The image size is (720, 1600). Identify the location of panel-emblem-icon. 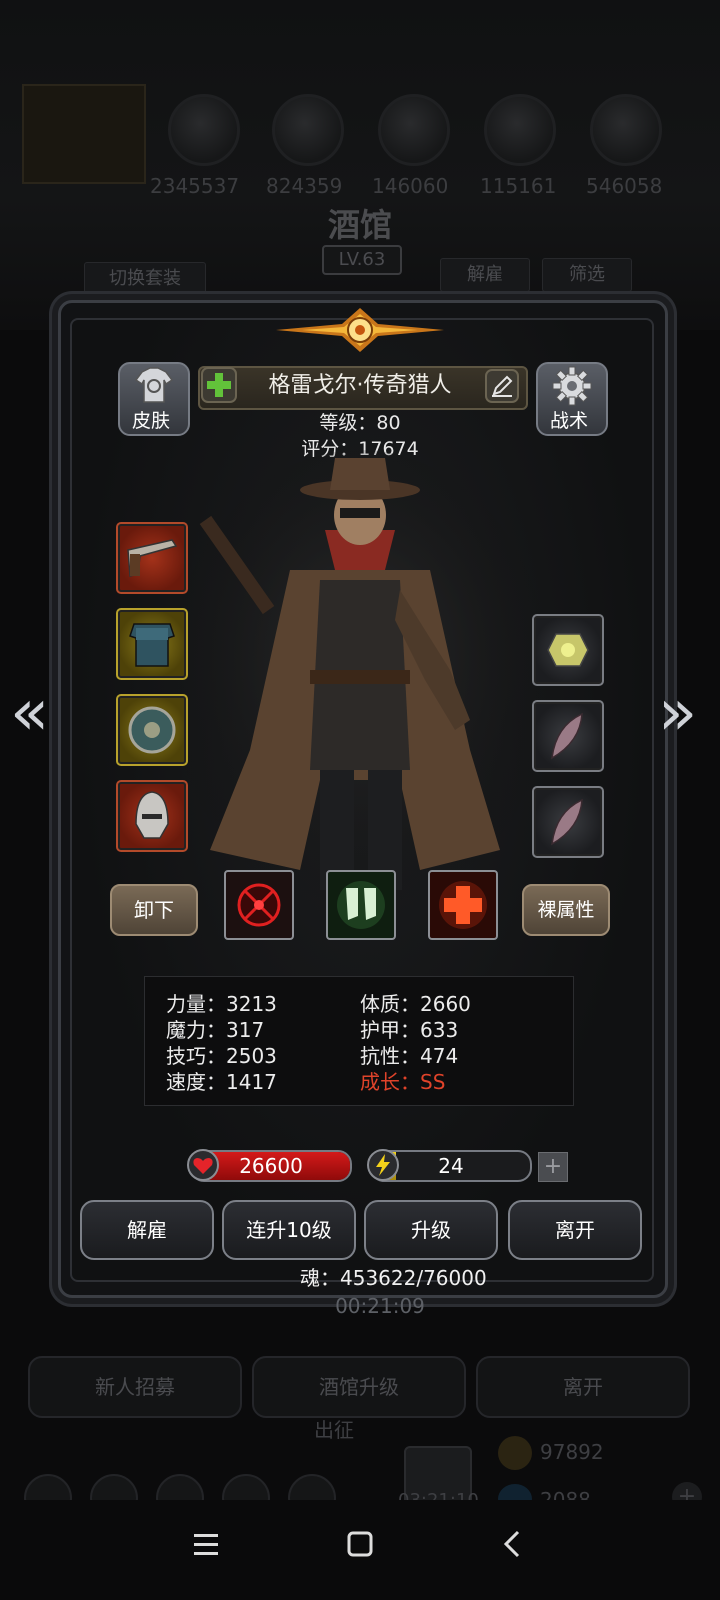
(360, 330).